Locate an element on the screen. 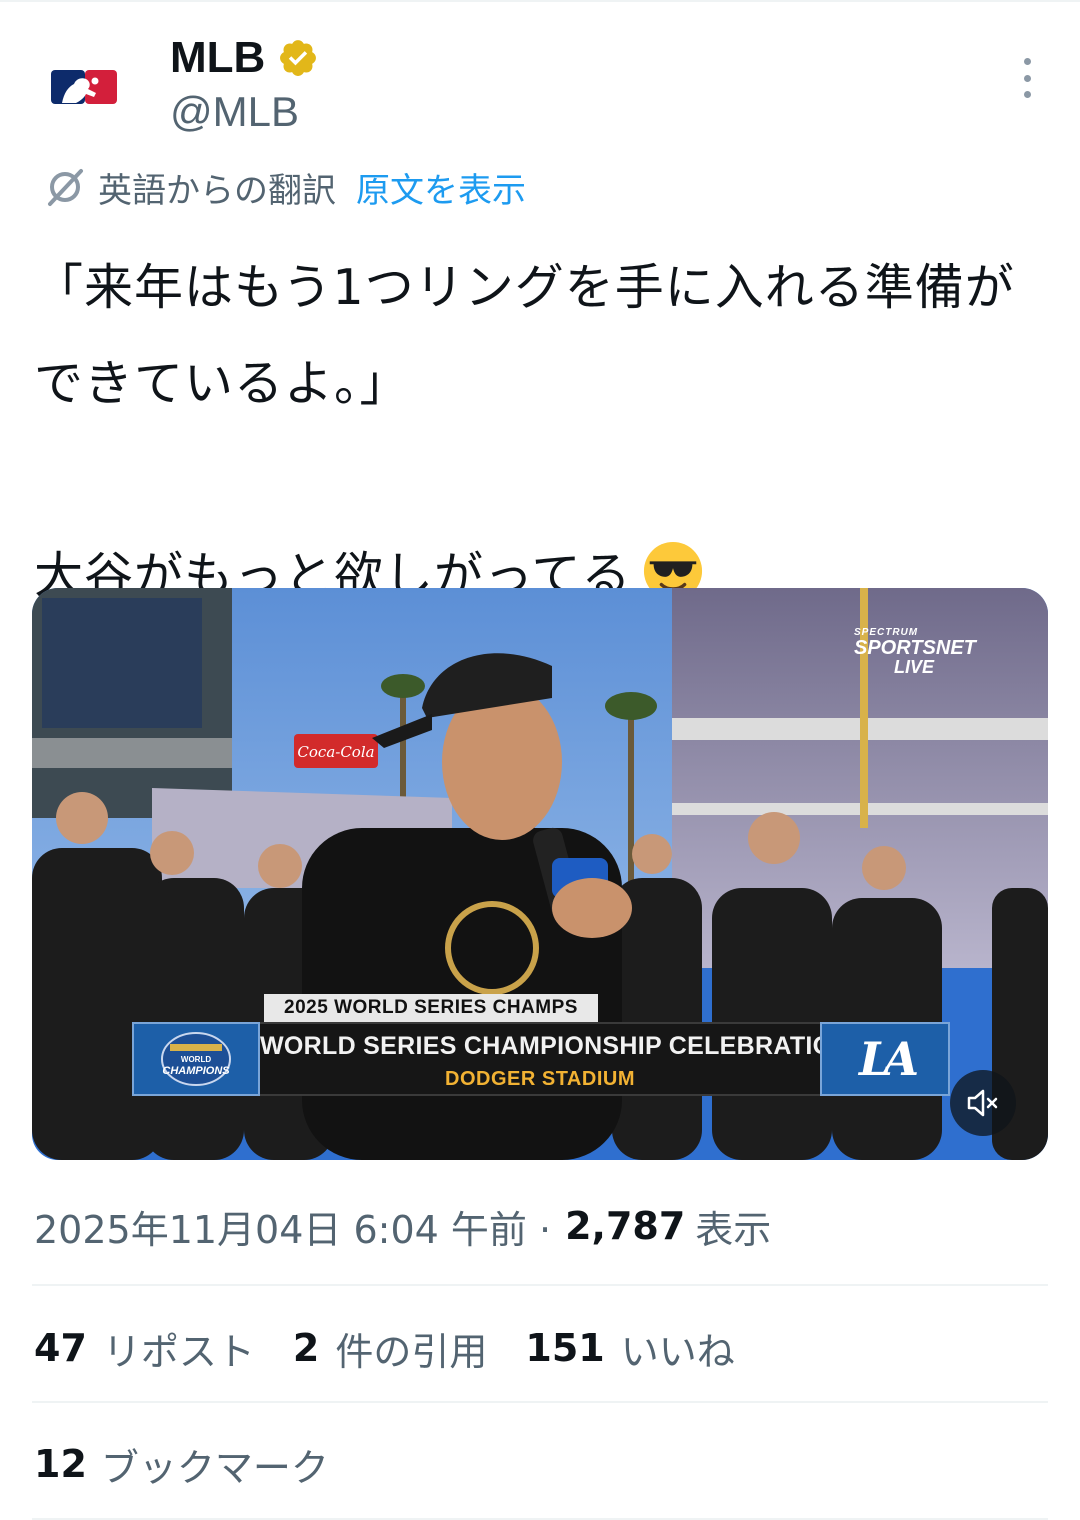 The height and width of the screenshot is (1520, 1080). translation-row: 英語からの翻訳 原文を表示 is located at coordinates (285, 187).